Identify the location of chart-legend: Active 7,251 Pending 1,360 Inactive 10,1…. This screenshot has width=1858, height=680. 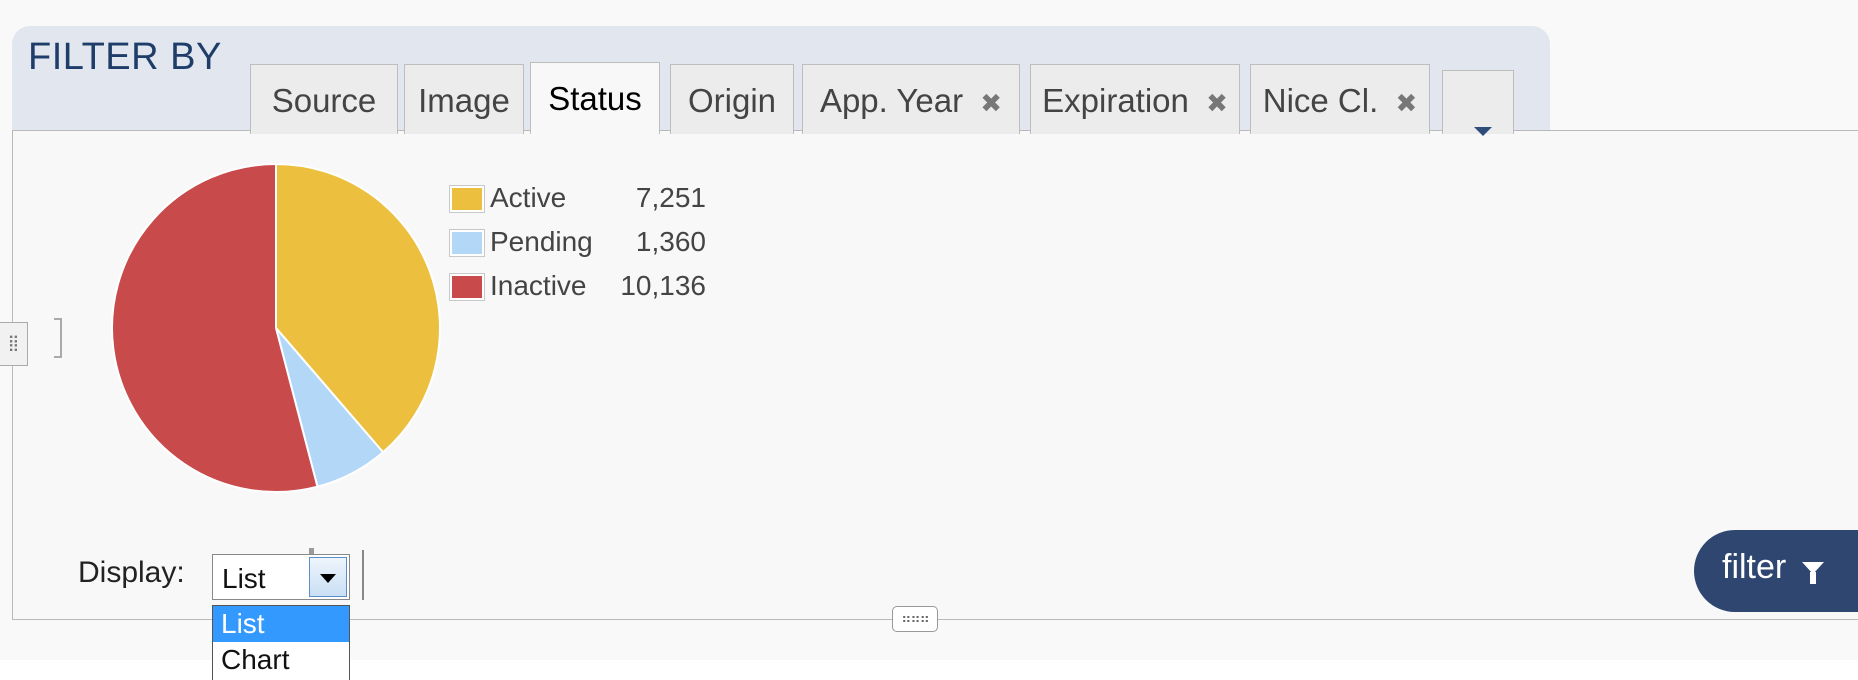
(606, 246).